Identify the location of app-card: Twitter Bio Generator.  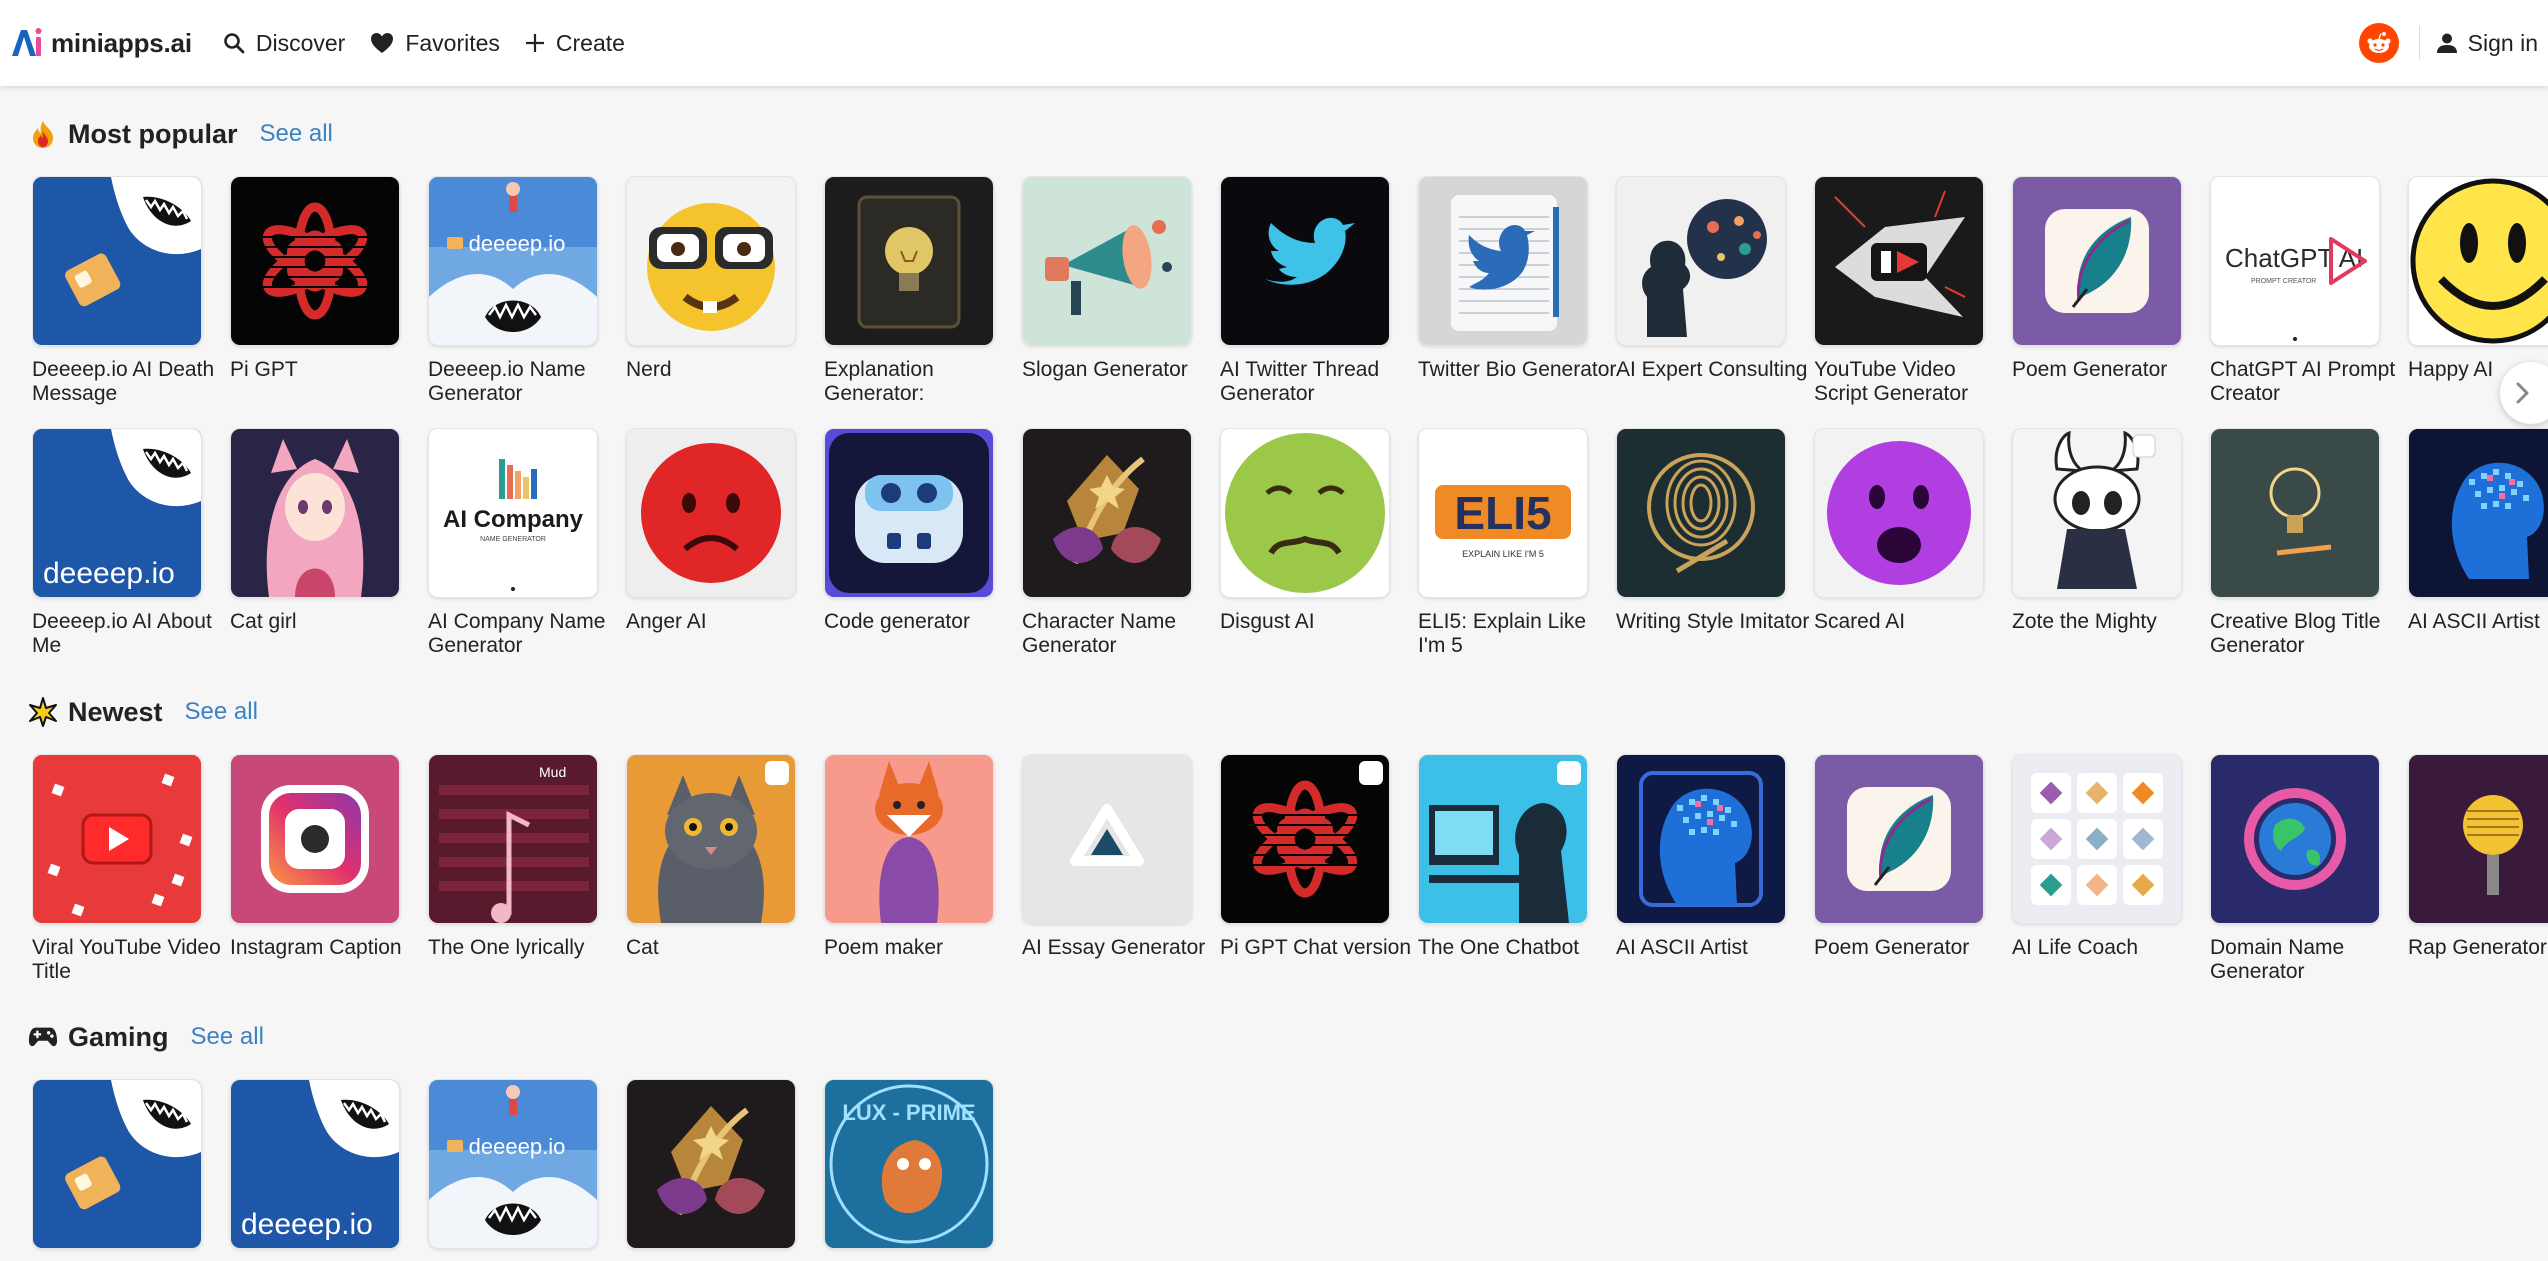
(1517, 279).